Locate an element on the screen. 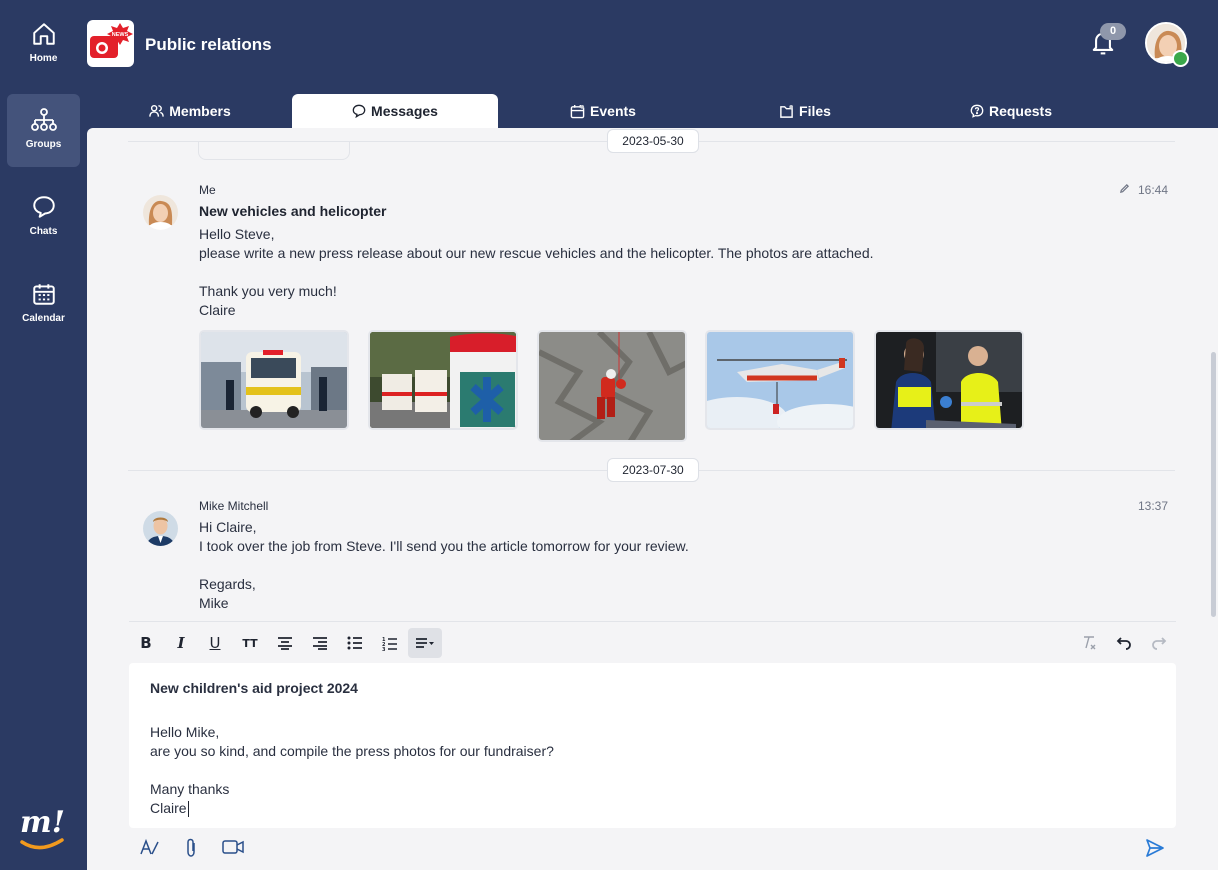  underline-button: U is located at coordinates (215, 643).